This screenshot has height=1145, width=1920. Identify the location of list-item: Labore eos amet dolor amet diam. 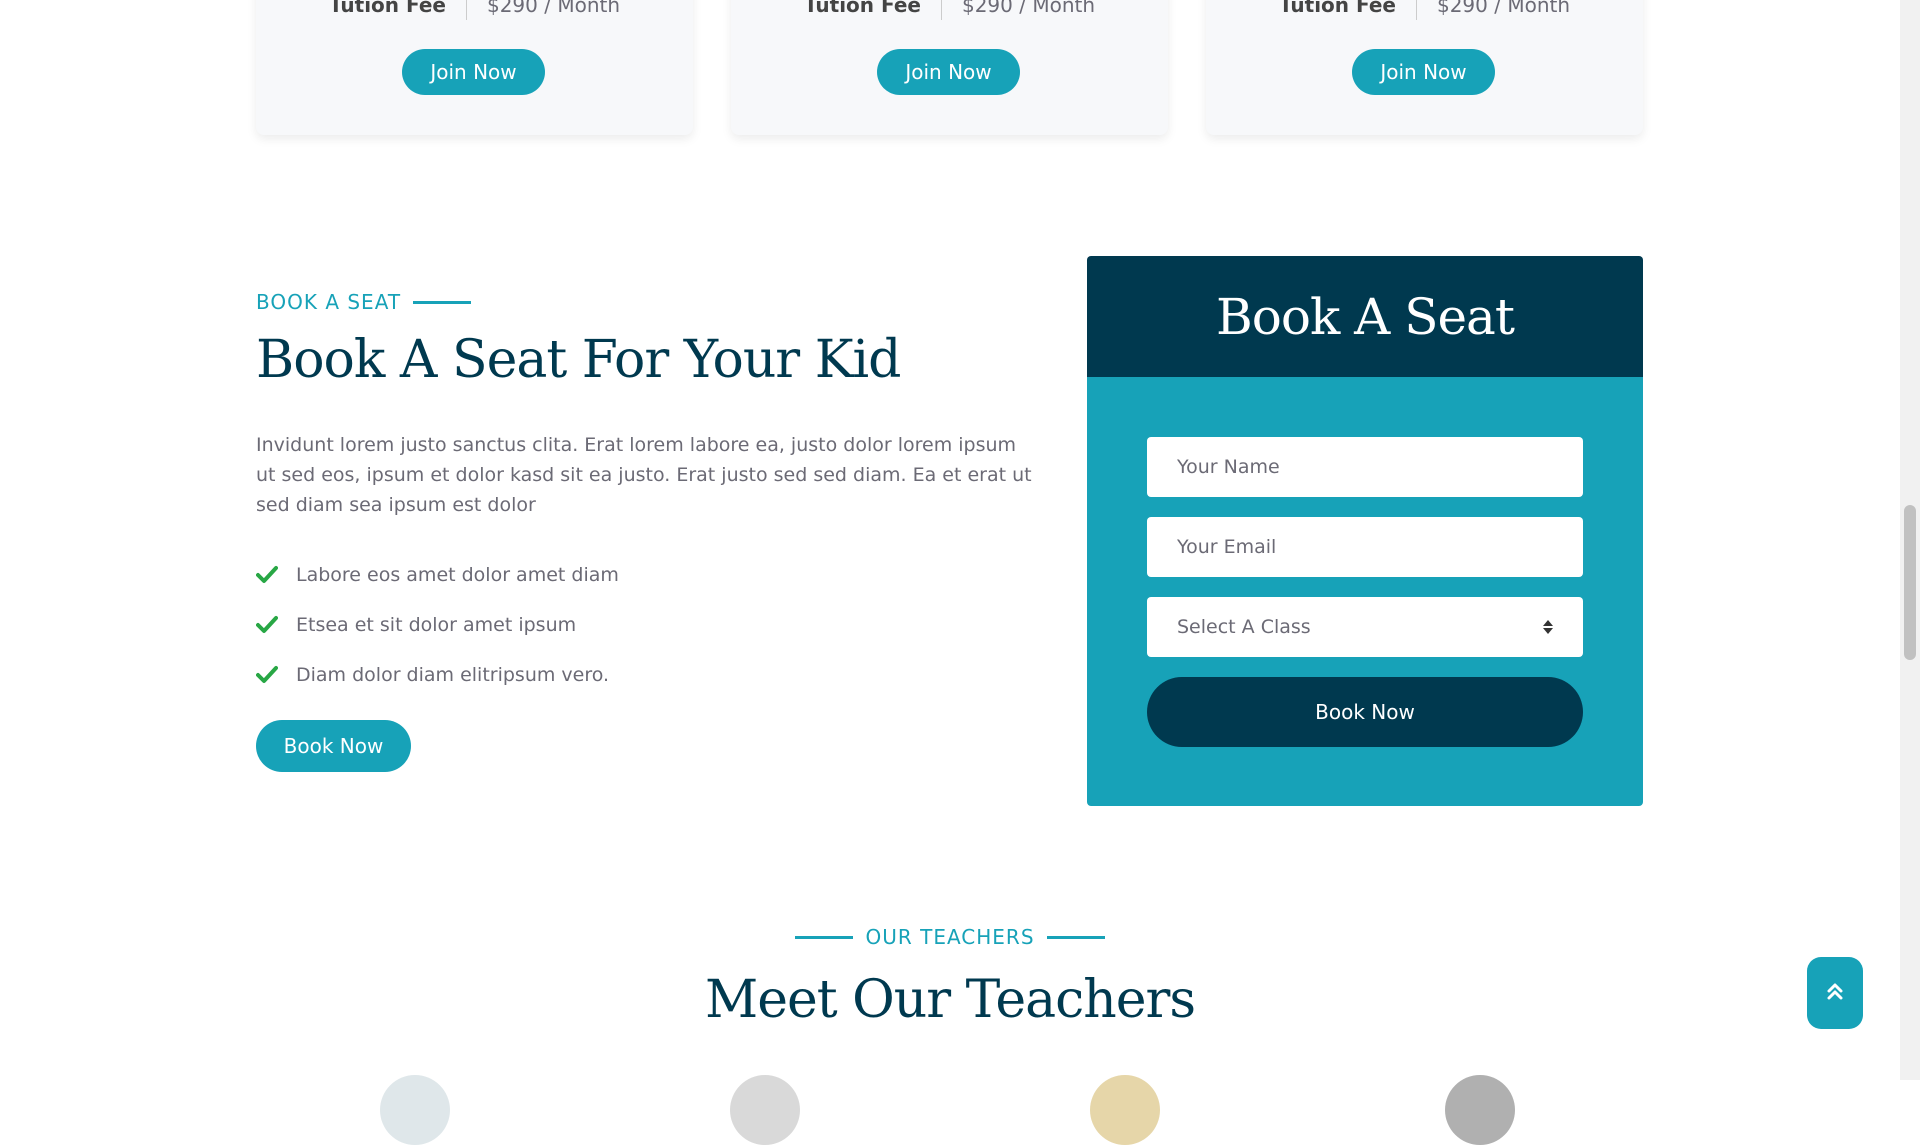
(437, 575).